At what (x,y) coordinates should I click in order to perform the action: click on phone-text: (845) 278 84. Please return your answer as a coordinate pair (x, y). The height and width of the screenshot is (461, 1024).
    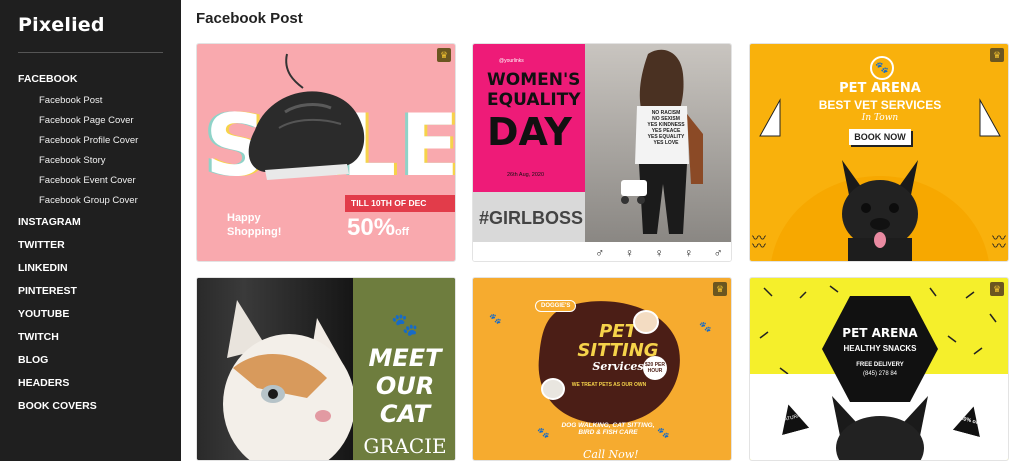
    Looking at the image, I should click on (880, 374).